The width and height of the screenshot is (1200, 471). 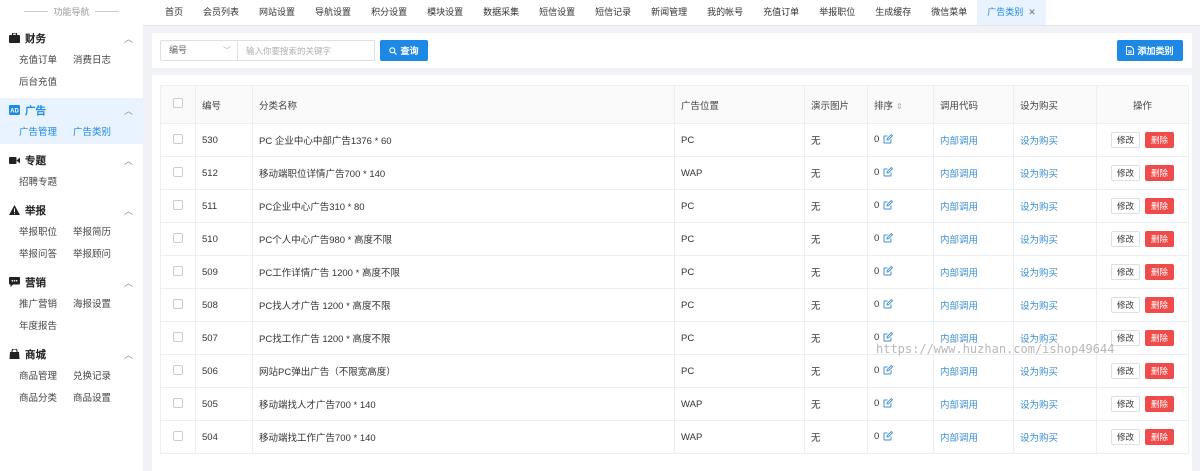 What do you see at coordinates (46, 399) in the screenshot?
I see `sidebar-item-product-categories: 商品分类` at bounding box center [46, 399].